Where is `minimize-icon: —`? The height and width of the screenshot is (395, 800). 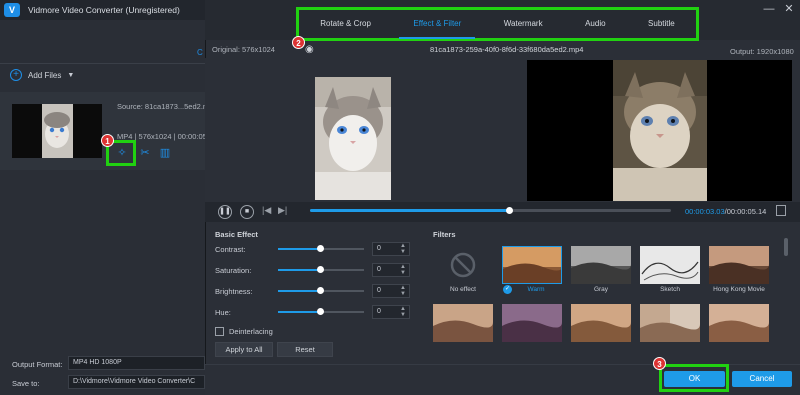
minimize-icon: — is located at coordinates (769, 9).